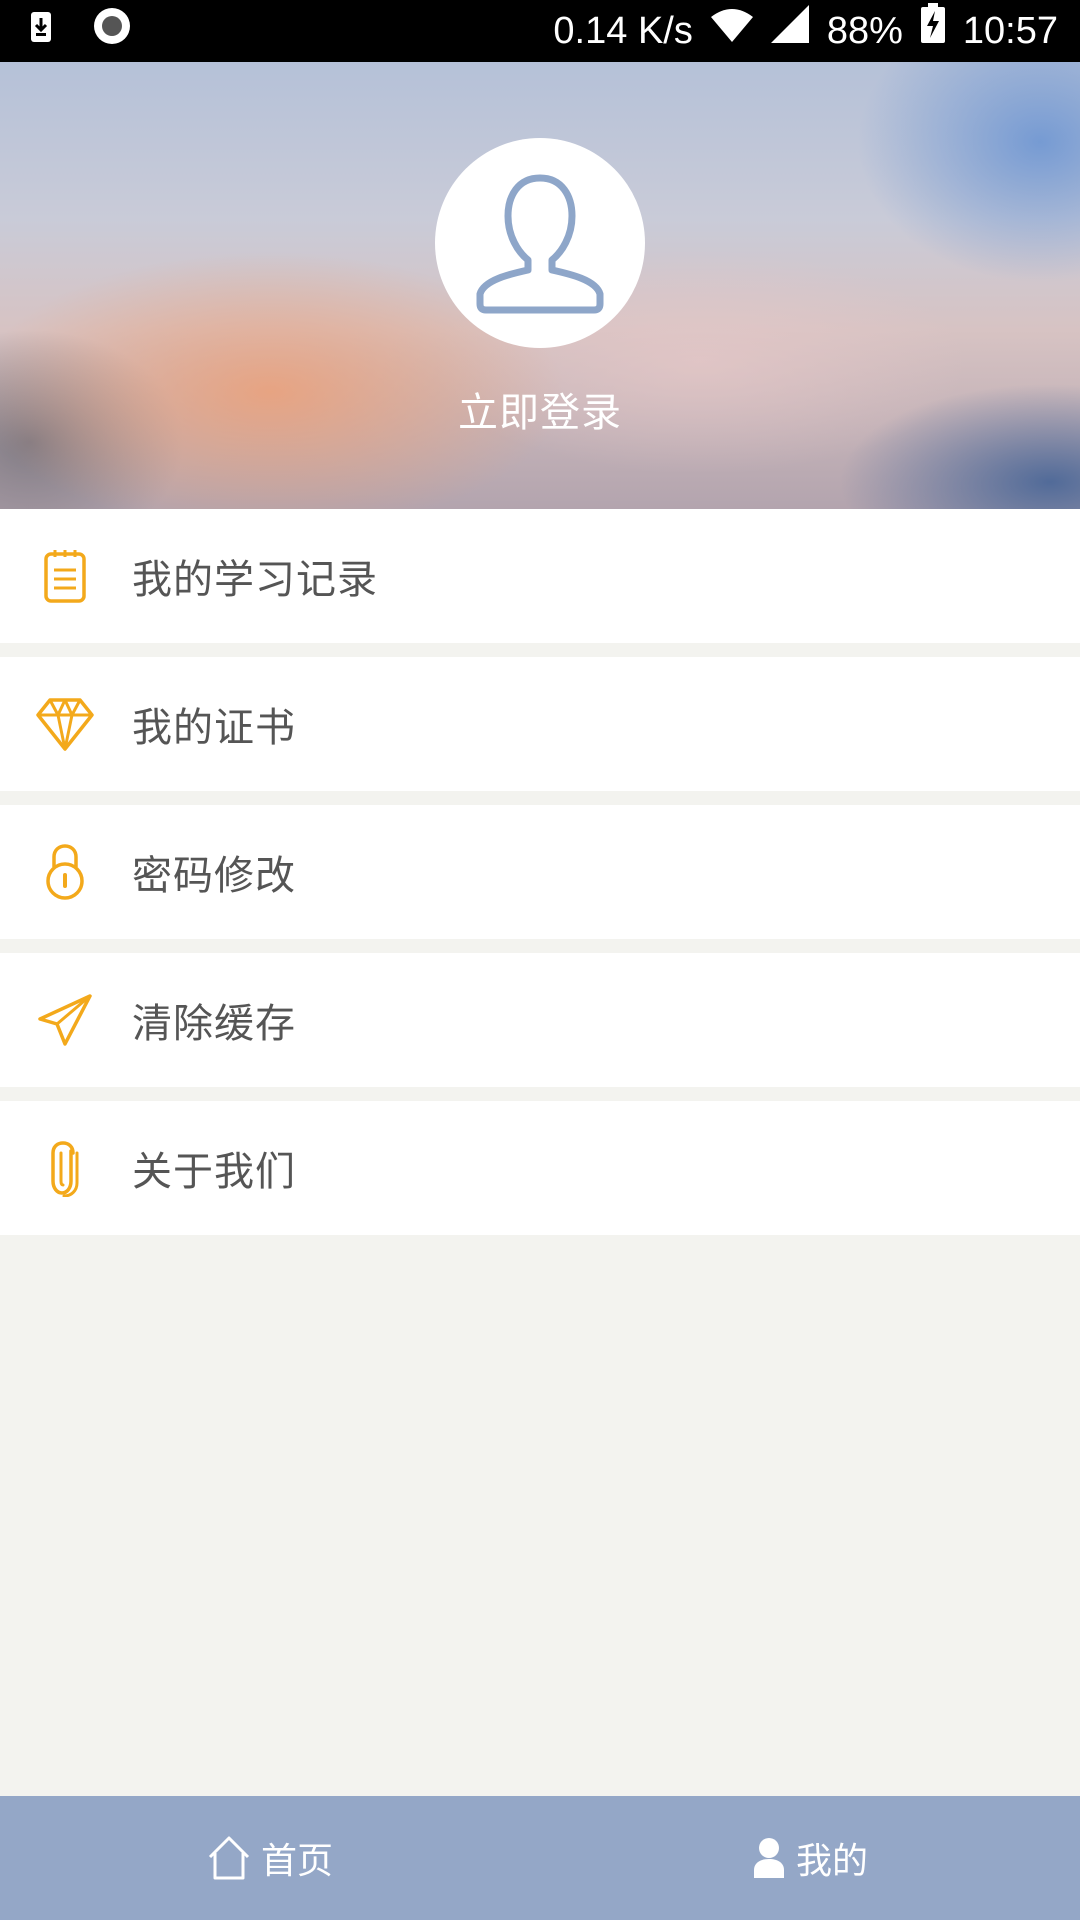 Image resolution: width=1080 pixels, height=1920 pixels. I want to click on menu-item-label: 我的证书, so click(214, 728).